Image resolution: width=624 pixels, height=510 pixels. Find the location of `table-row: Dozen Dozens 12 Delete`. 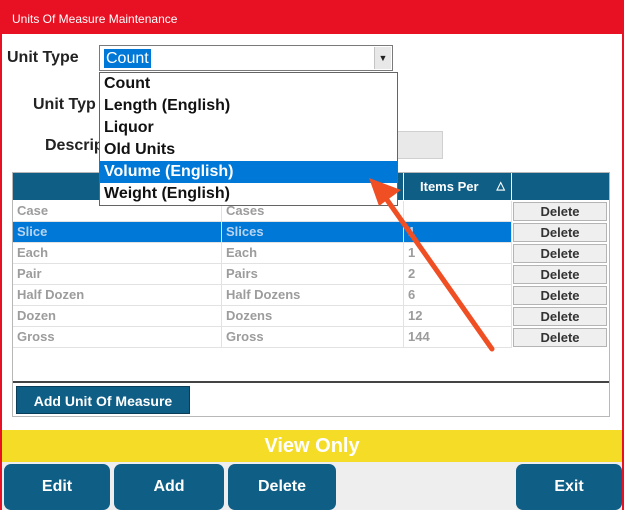

table-row: Dozen Dozens 12 Delete is located at coordinates (311, 316).